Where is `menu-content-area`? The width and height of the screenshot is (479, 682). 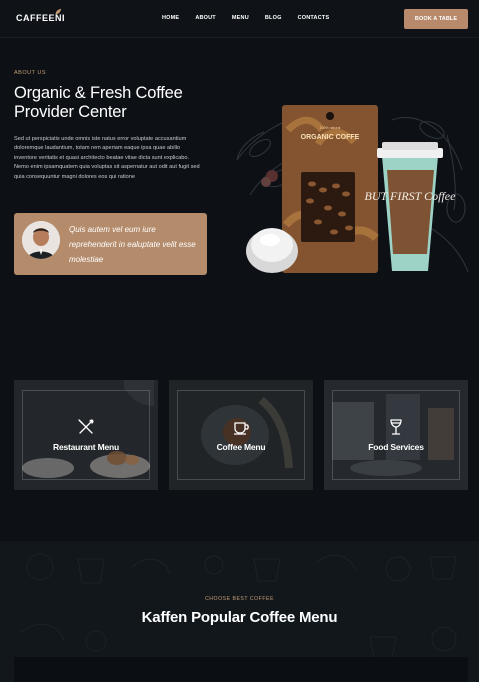
menu-content-area is located at coordinates (241, 669).